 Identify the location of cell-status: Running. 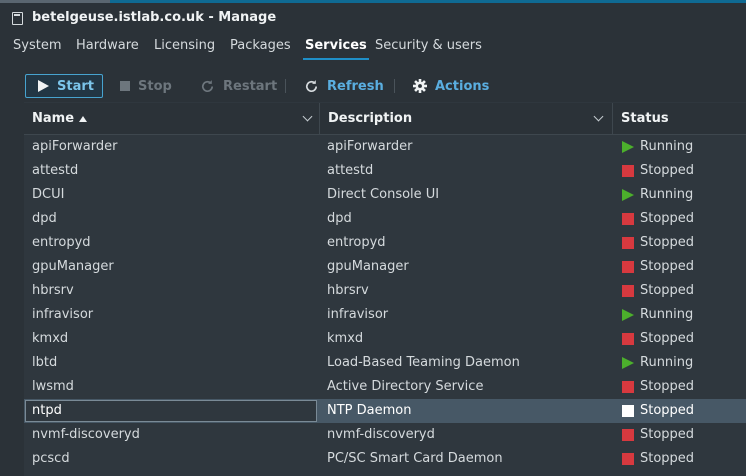
(684, 195).